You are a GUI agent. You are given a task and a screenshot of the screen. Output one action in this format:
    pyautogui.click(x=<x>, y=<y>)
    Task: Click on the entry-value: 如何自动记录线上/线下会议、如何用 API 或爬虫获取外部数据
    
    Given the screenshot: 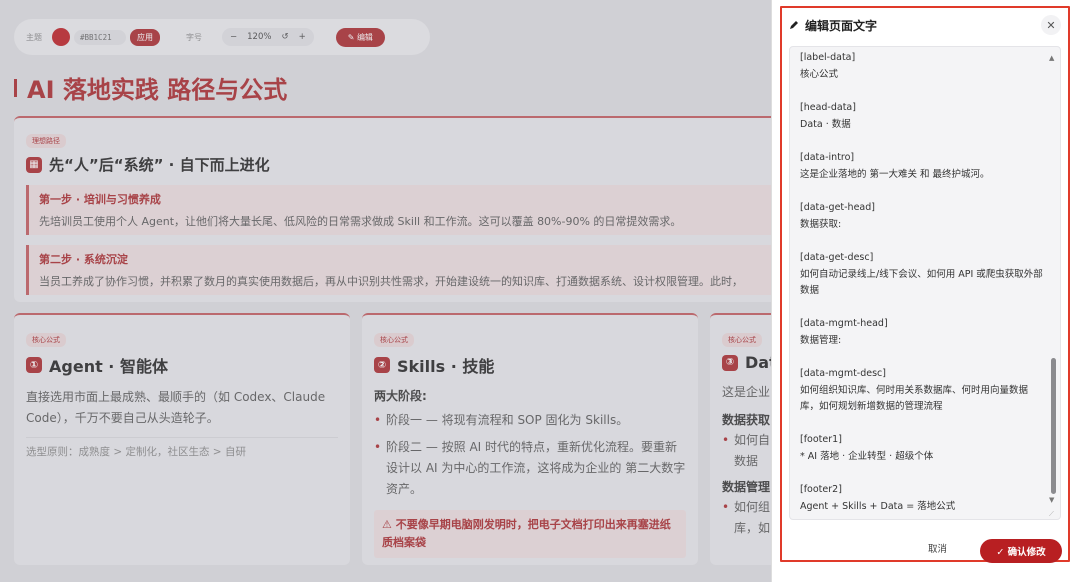 What is the action you would take?
    pyautogui.click(x=921, y=282)
    